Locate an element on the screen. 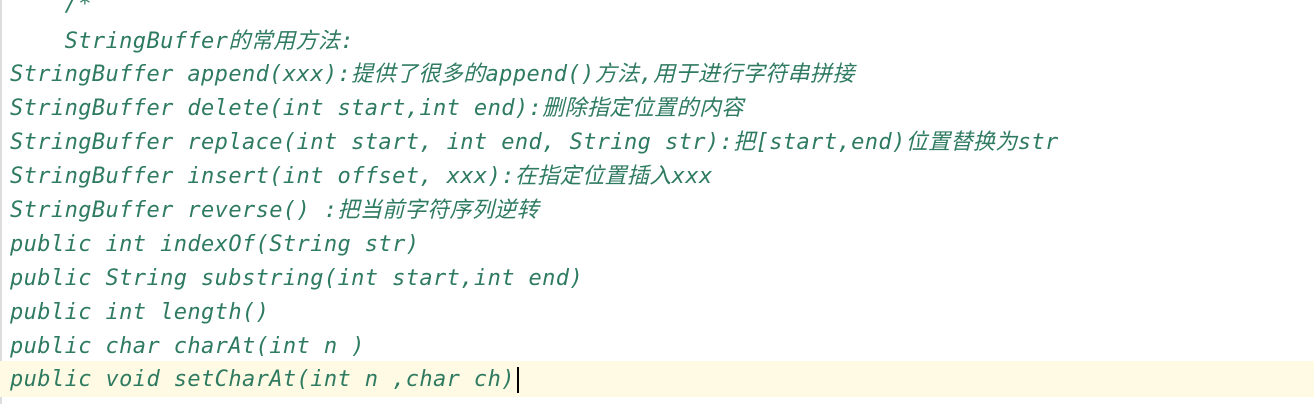  comment-line-setcharat: public void setCharAt(int n ,char ch) is located at coordinates (264, 380).